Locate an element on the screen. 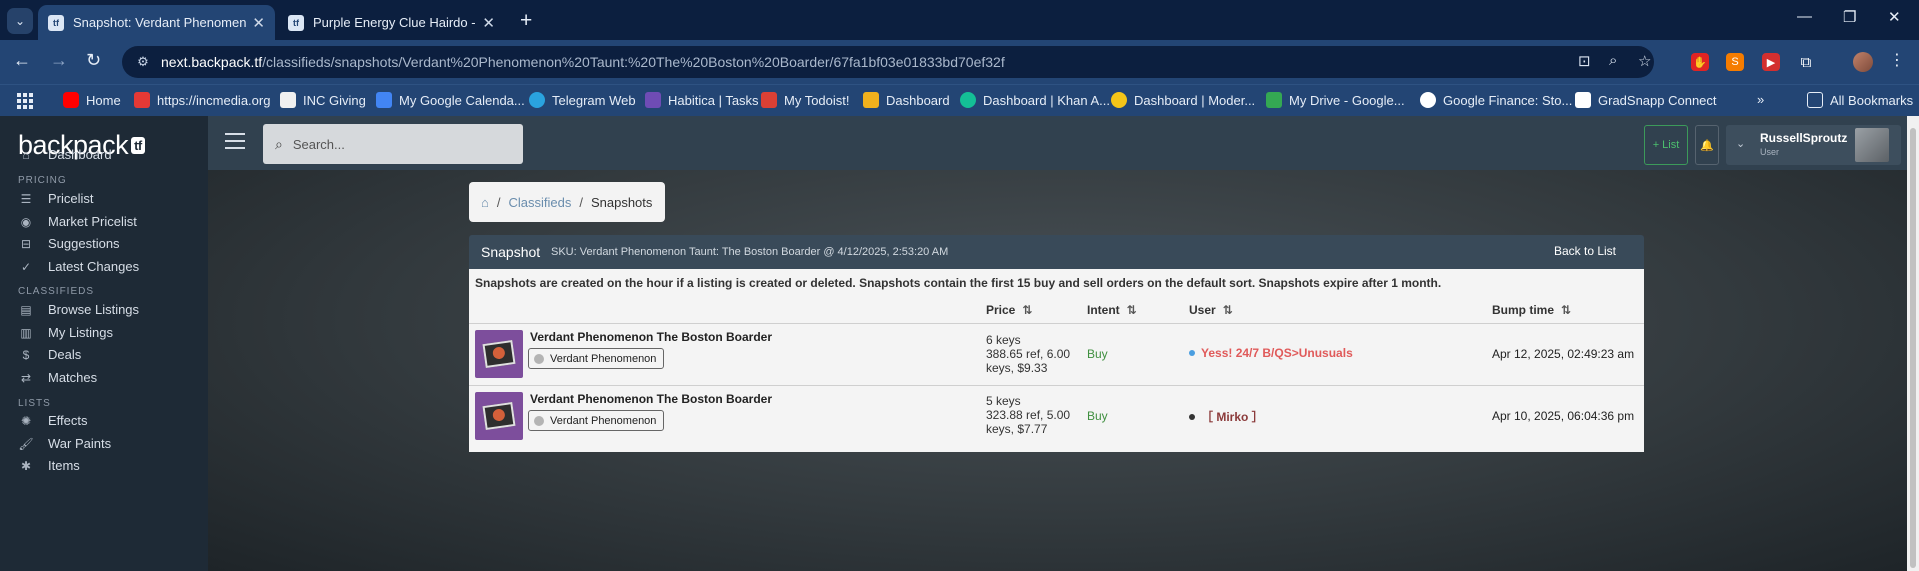  sidebar-item-effects: ✺ Effects is located at coordinates (53, 420).